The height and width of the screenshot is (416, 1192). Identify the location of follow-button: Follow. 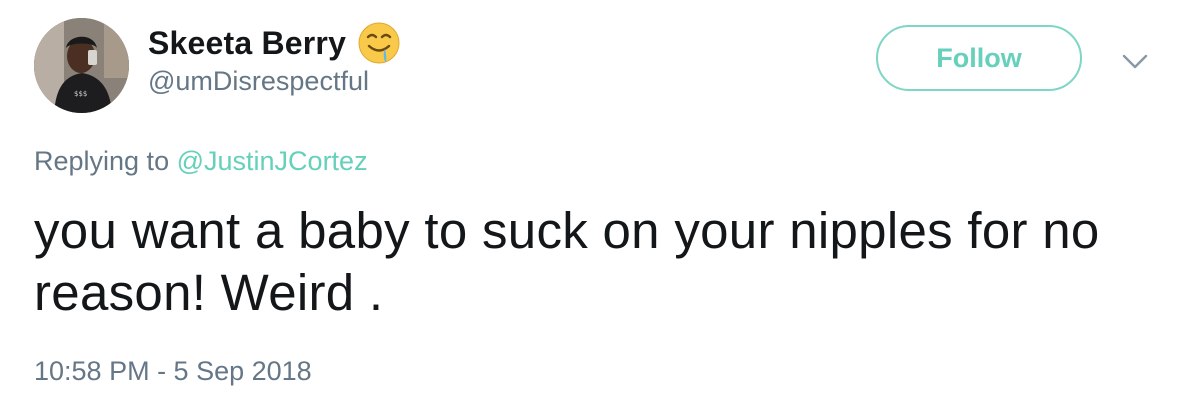
(979, 58).